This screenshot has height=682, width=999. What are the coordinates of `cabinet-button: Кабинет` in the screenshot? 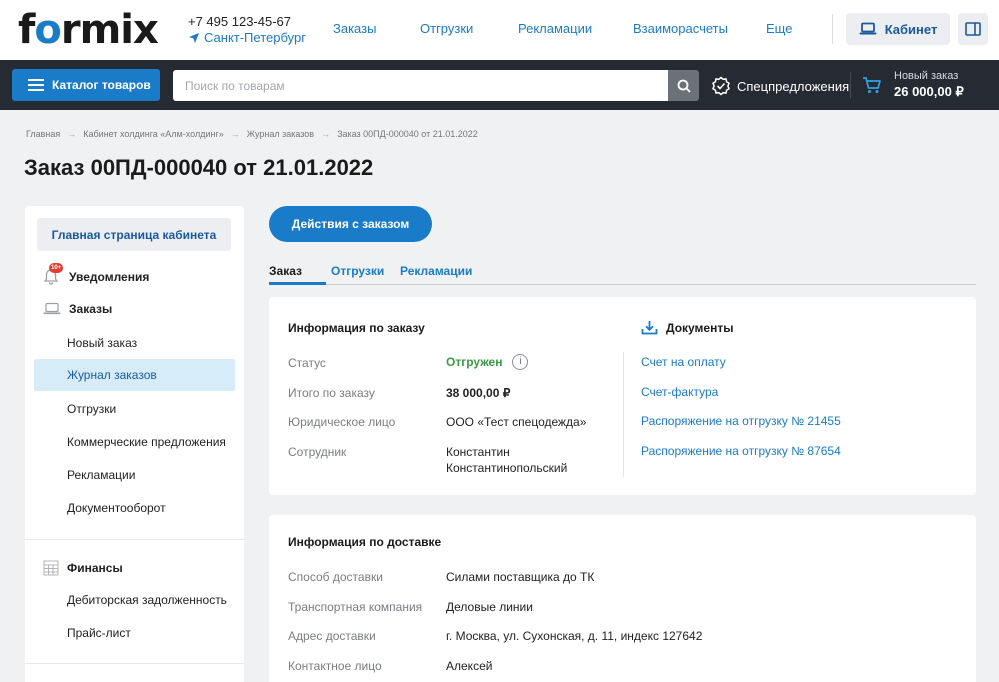 It's located at (898, 29).